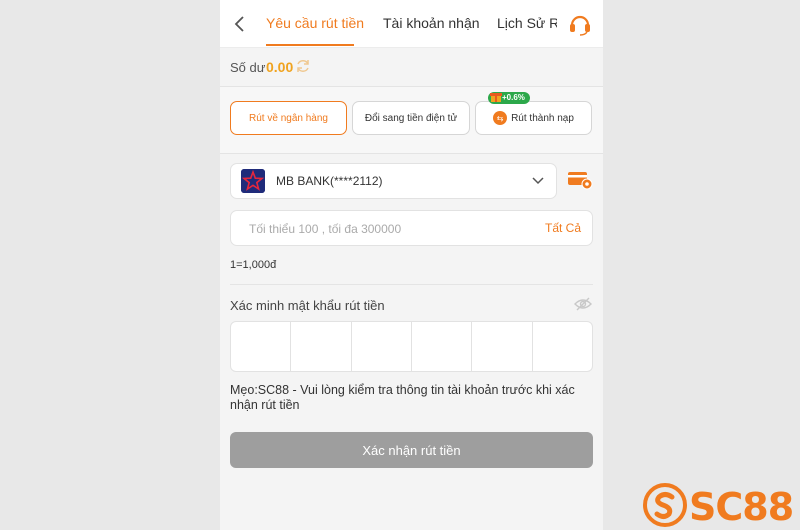 The width and height of the screenshot is (800, 530). What do you see at coordinates (384, 229) in the screenshot?
I see `amount-input` at bounding box center [384, 229].